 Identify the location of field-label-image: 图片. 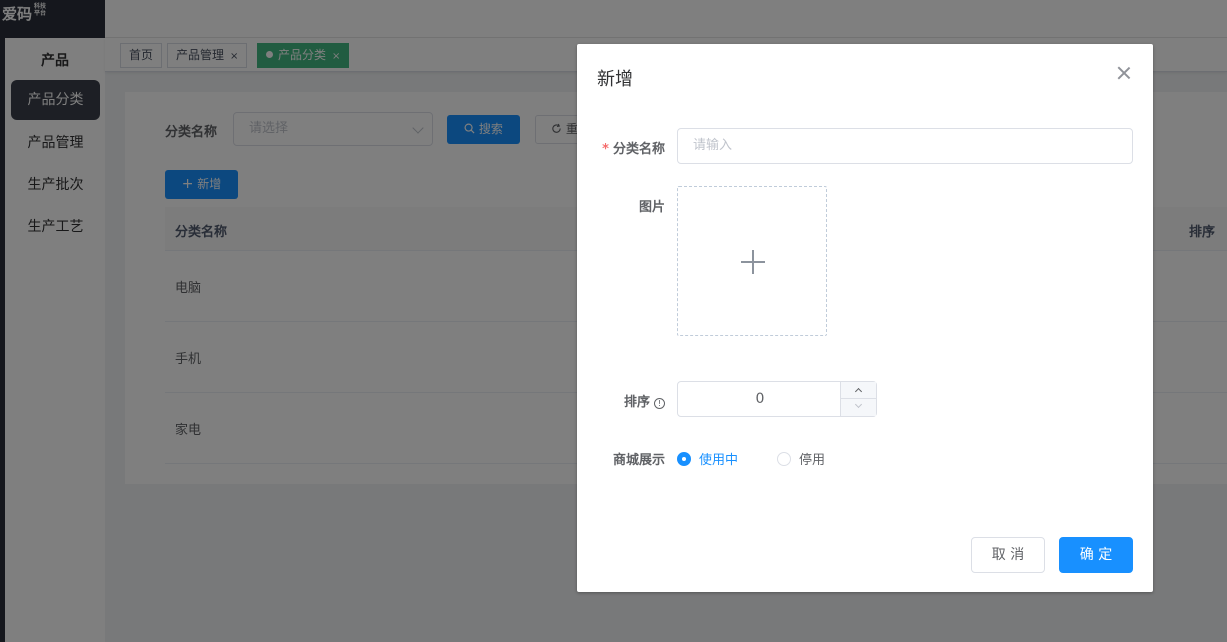
(651, 207).